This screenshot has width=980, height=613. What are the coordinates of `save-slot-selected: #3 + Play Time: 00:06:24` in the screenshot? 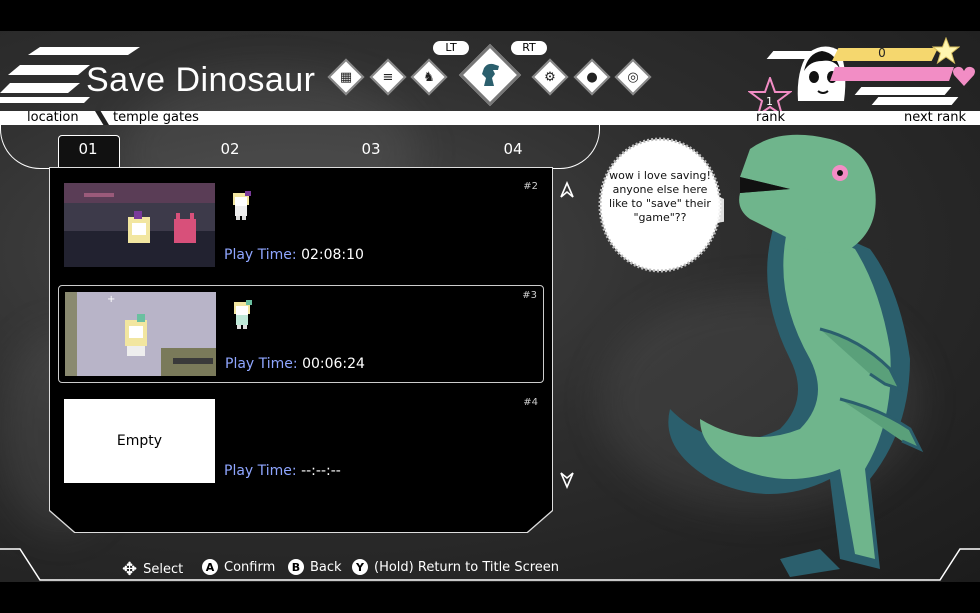 It's located at (301, 334).